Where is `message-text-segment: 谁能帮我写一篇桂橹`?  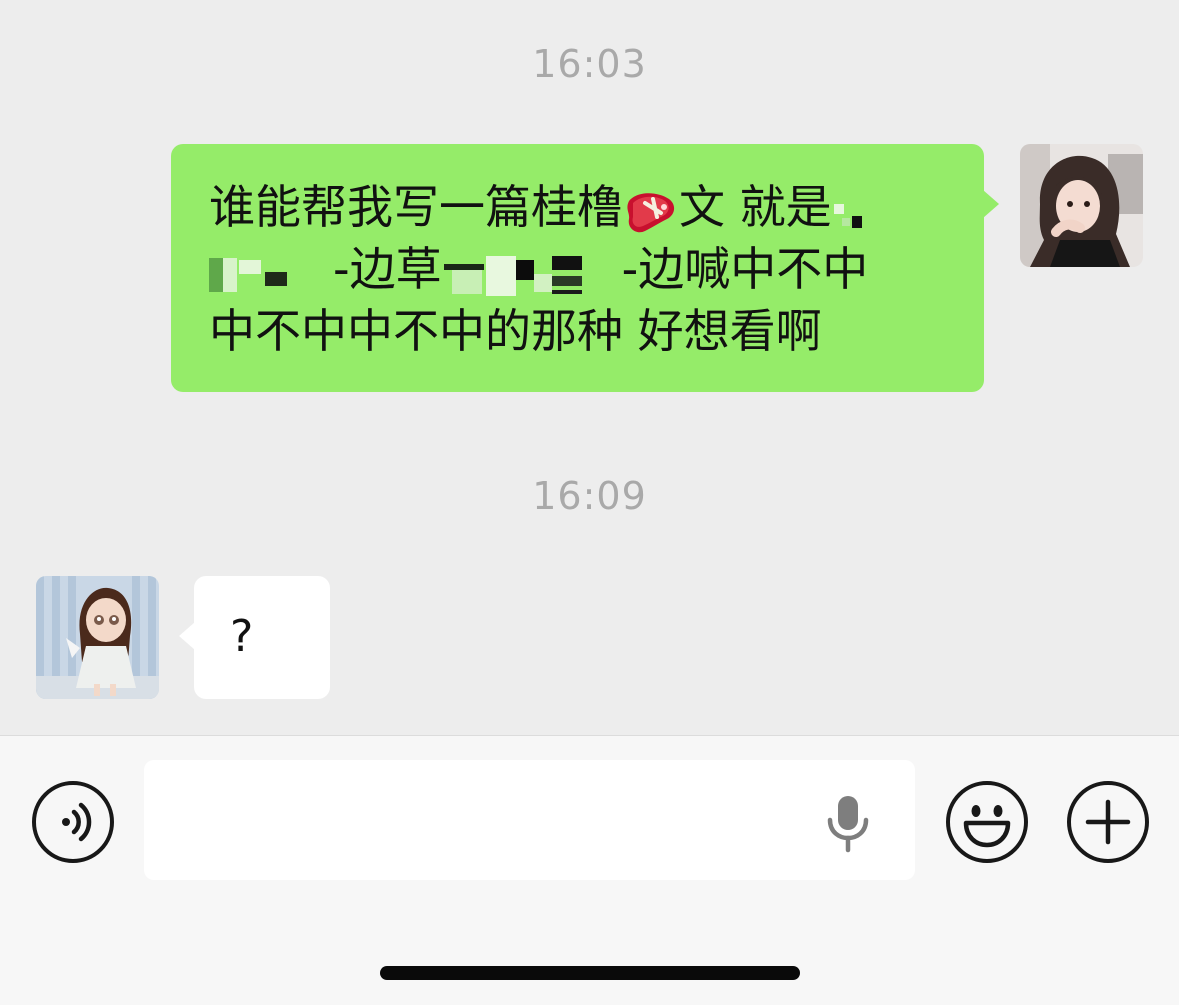 message-text-segment: 谁能帮我写一篇桂橹 is located at coordinates (416, 207).